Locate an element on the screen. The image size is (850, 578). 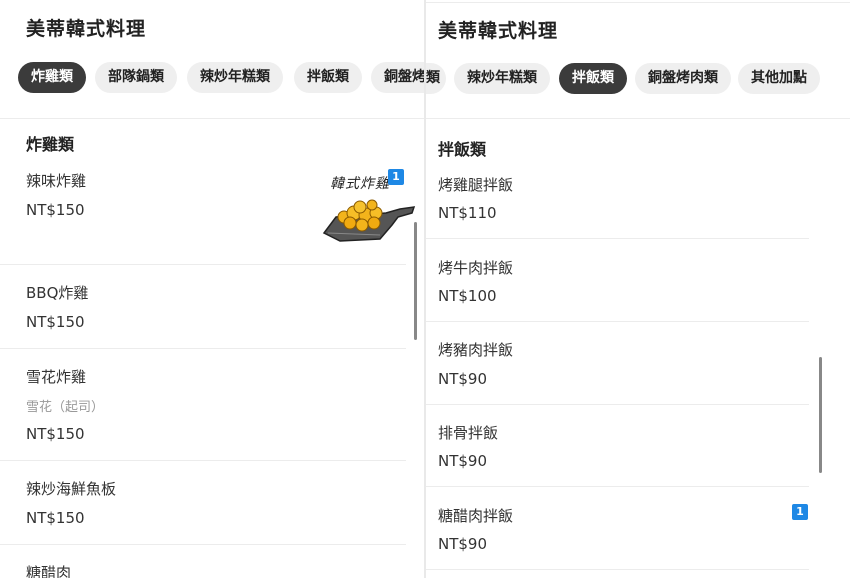
tab-army-stew: 類 is located at coordinates (436, 78).